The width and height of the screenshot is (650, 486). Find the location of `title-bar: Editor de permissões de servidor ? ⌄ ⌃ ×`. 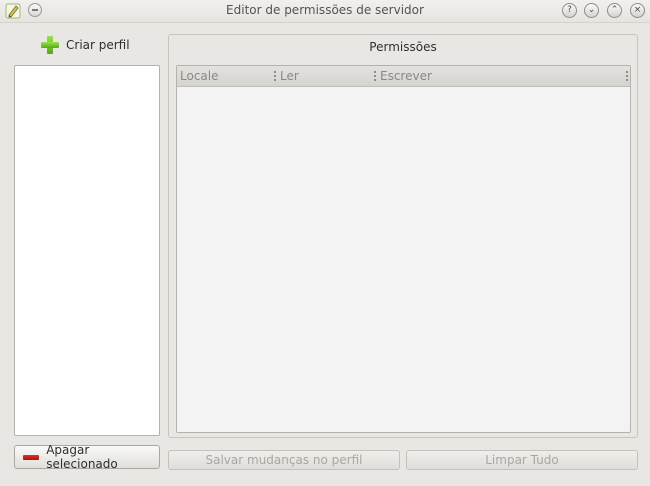

title-bar: Editor de permissões de servidor ? ⌄ ⌃ × is located at coordinates (325, 11).